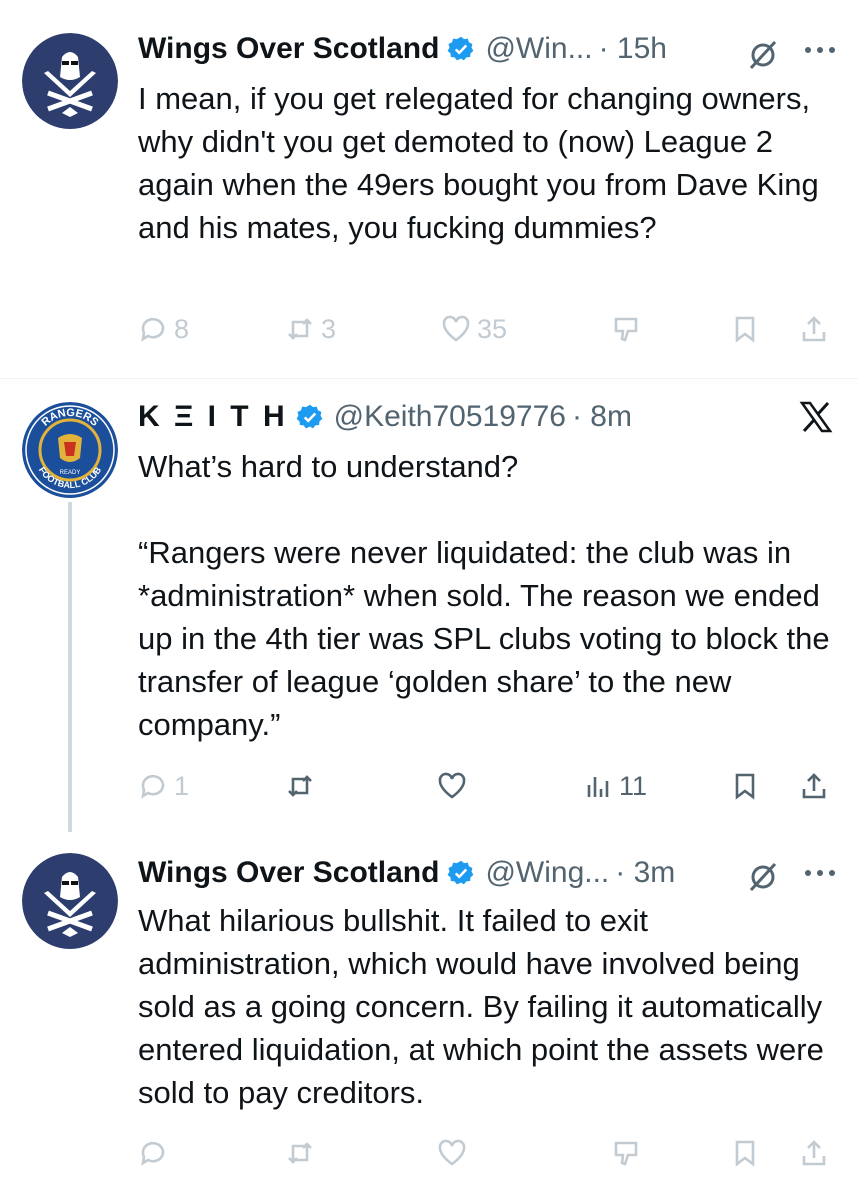 This screenshot has width=858, height=1200. What do you see at coordinates (488, 786) in the screenshot?
I see `action-bar: 1 11` at bounding box center [488, 786].